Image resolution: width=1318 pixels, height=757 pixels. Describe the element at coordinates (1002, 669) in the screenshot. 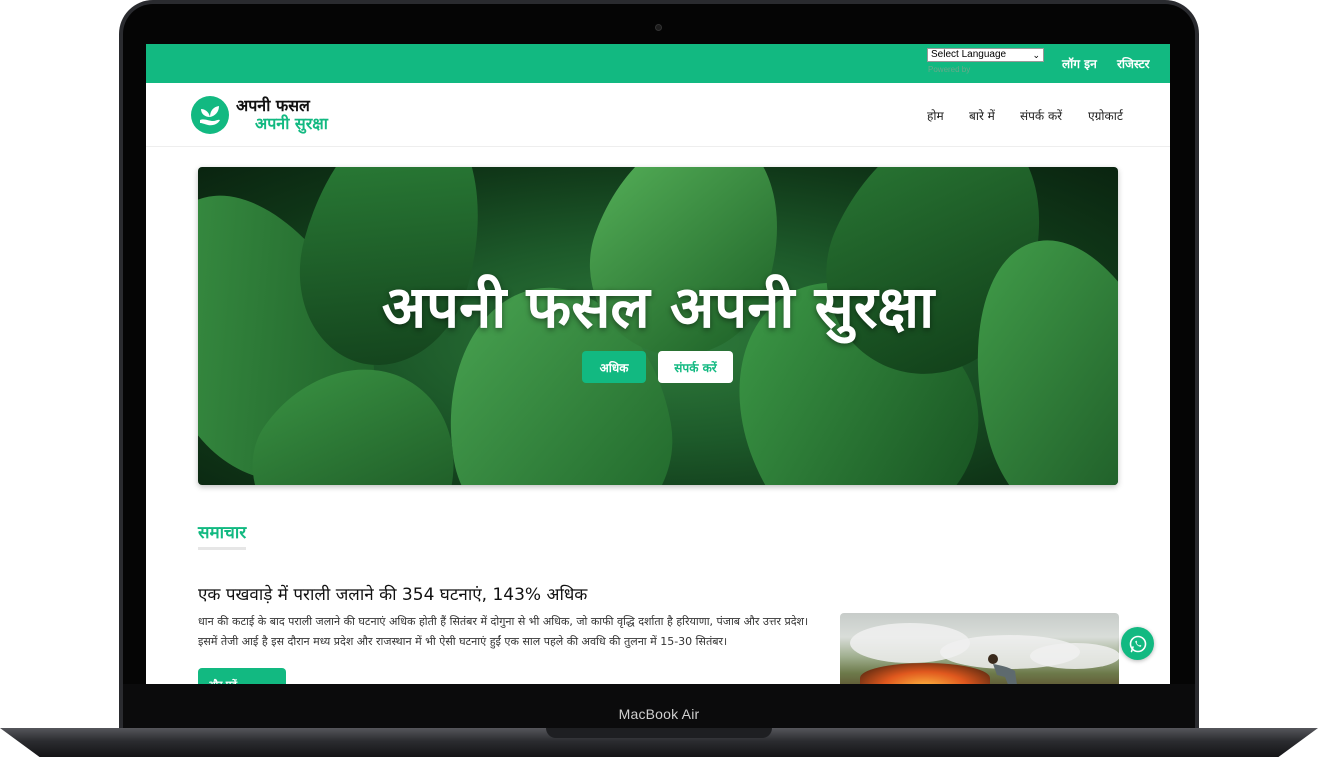

I see `farmer-figure` at that location.